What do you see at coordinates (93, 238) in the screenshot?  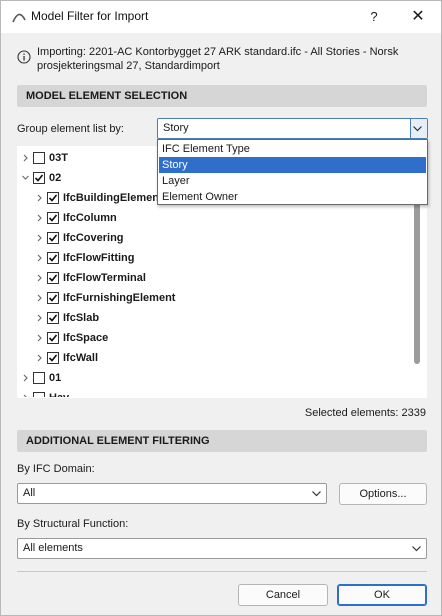 I see `tree-item-label: IfcCovering` at bounding box center [93, 238].